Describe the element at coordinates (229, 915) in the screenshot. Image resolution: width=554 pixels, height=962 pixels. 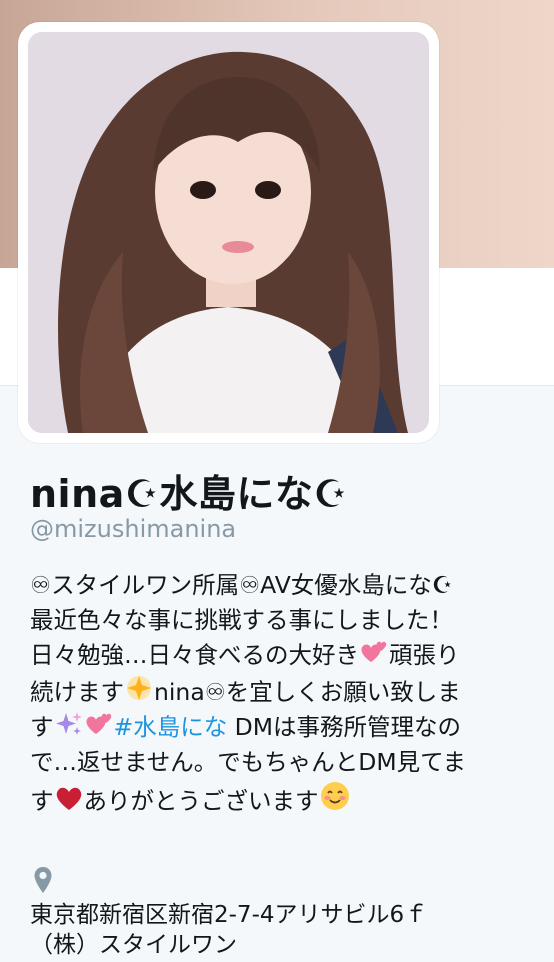
I see `location-line: 東京都新宿区新宿2-7-4アリサビル6ｆ` at that location.